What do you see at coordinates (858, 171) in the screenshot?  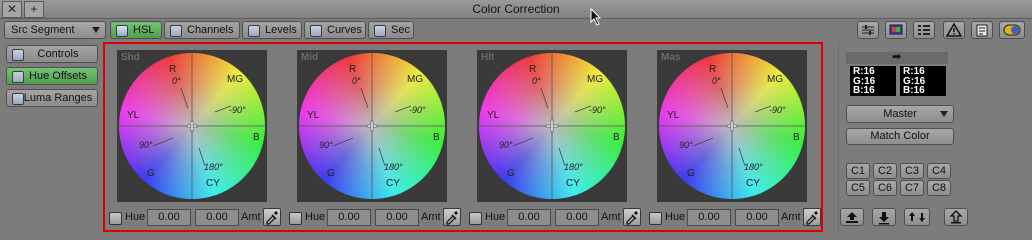 I see `color-preset-button-c1: C1` at bounding box center [858, 171].